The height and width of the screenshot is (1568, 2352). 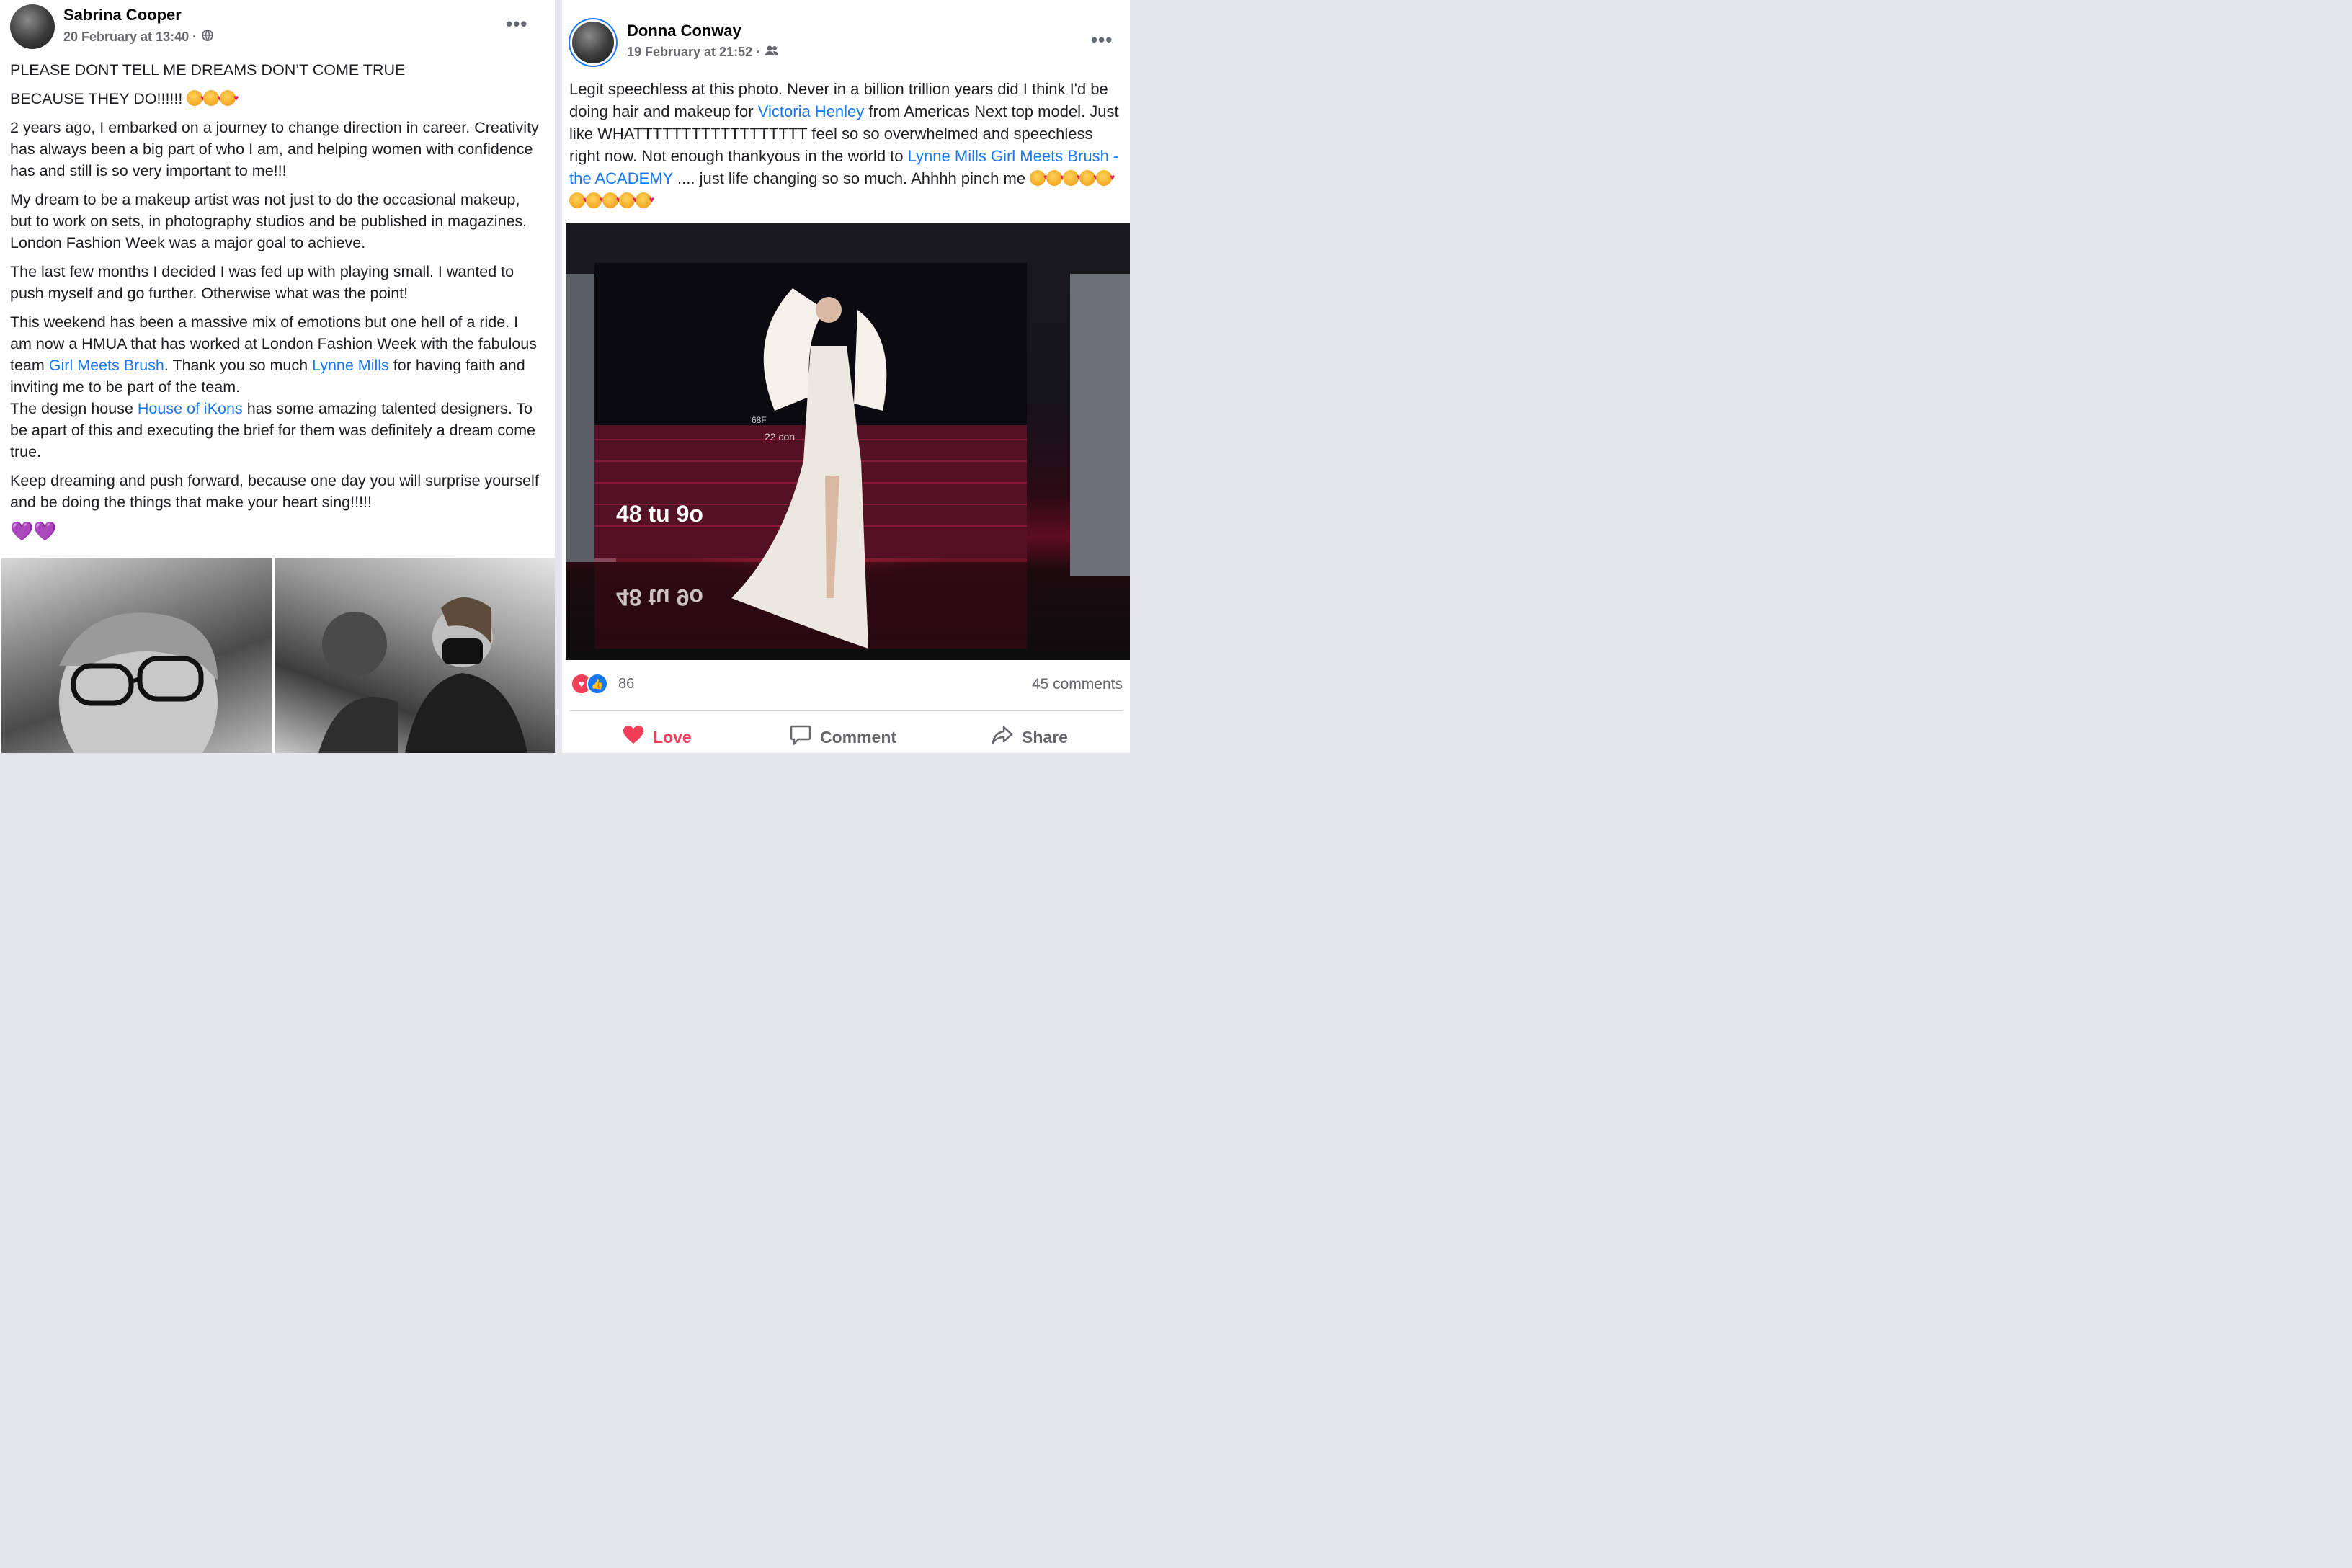 I want to click on smiling-hearts-emoji-icon, so click(x=213, y=98).